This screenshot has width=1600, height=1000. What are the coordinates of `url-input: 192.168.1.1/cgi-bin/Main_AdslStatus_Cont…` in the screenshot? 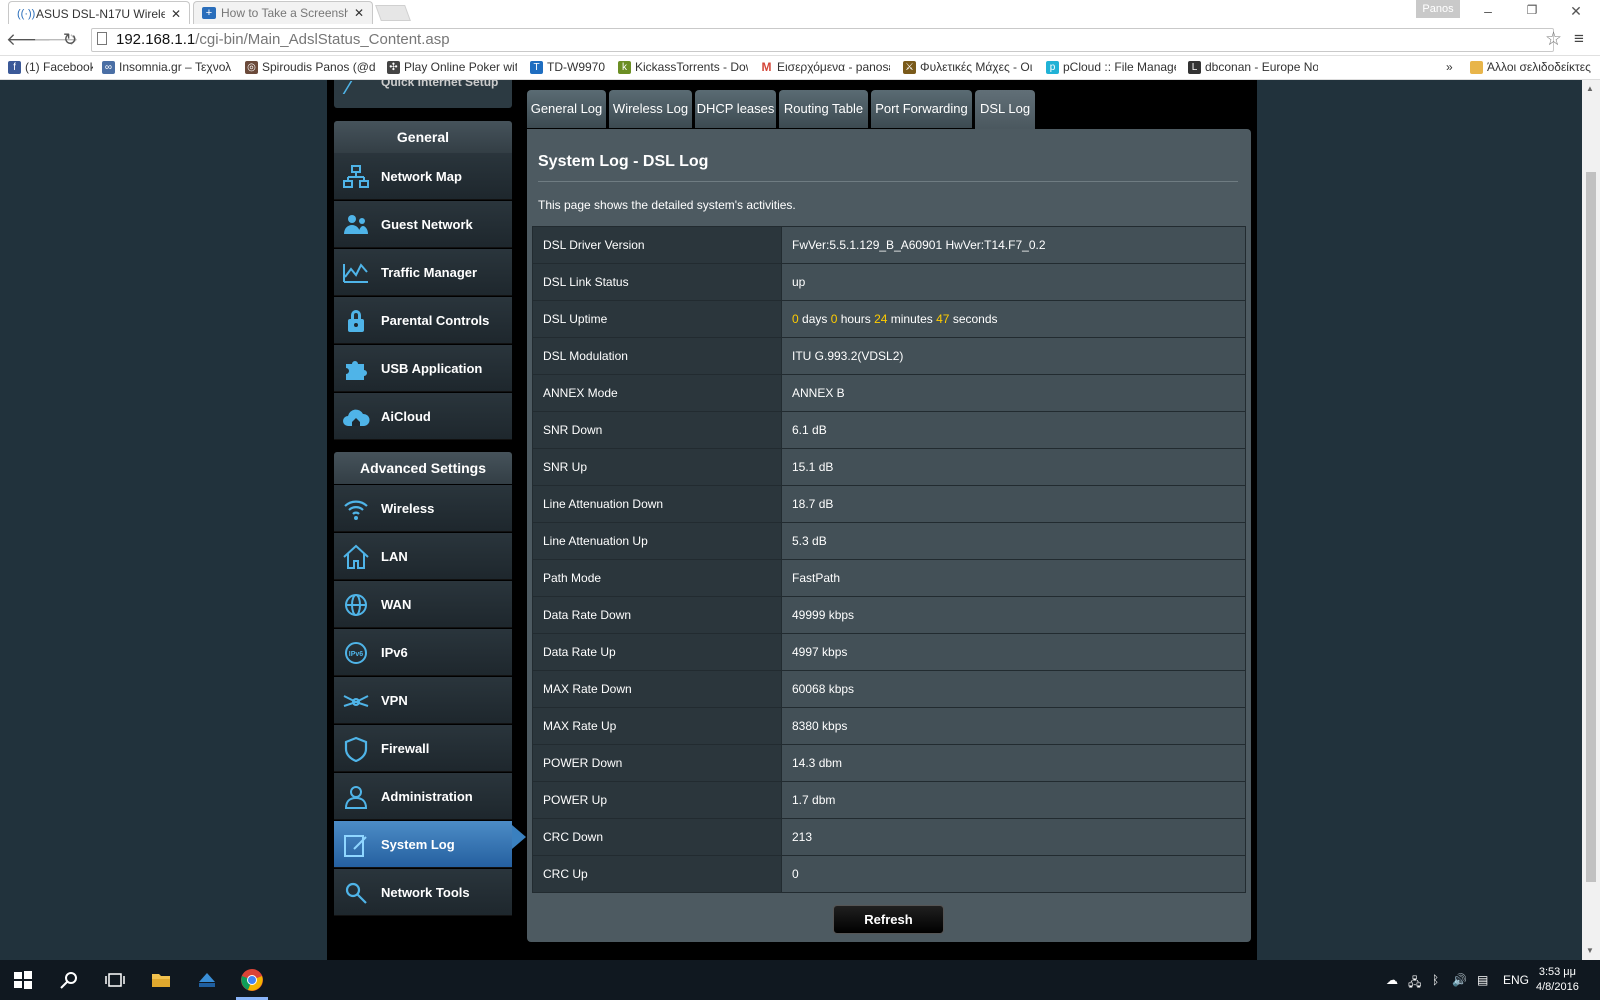 It's located at (822, 40).